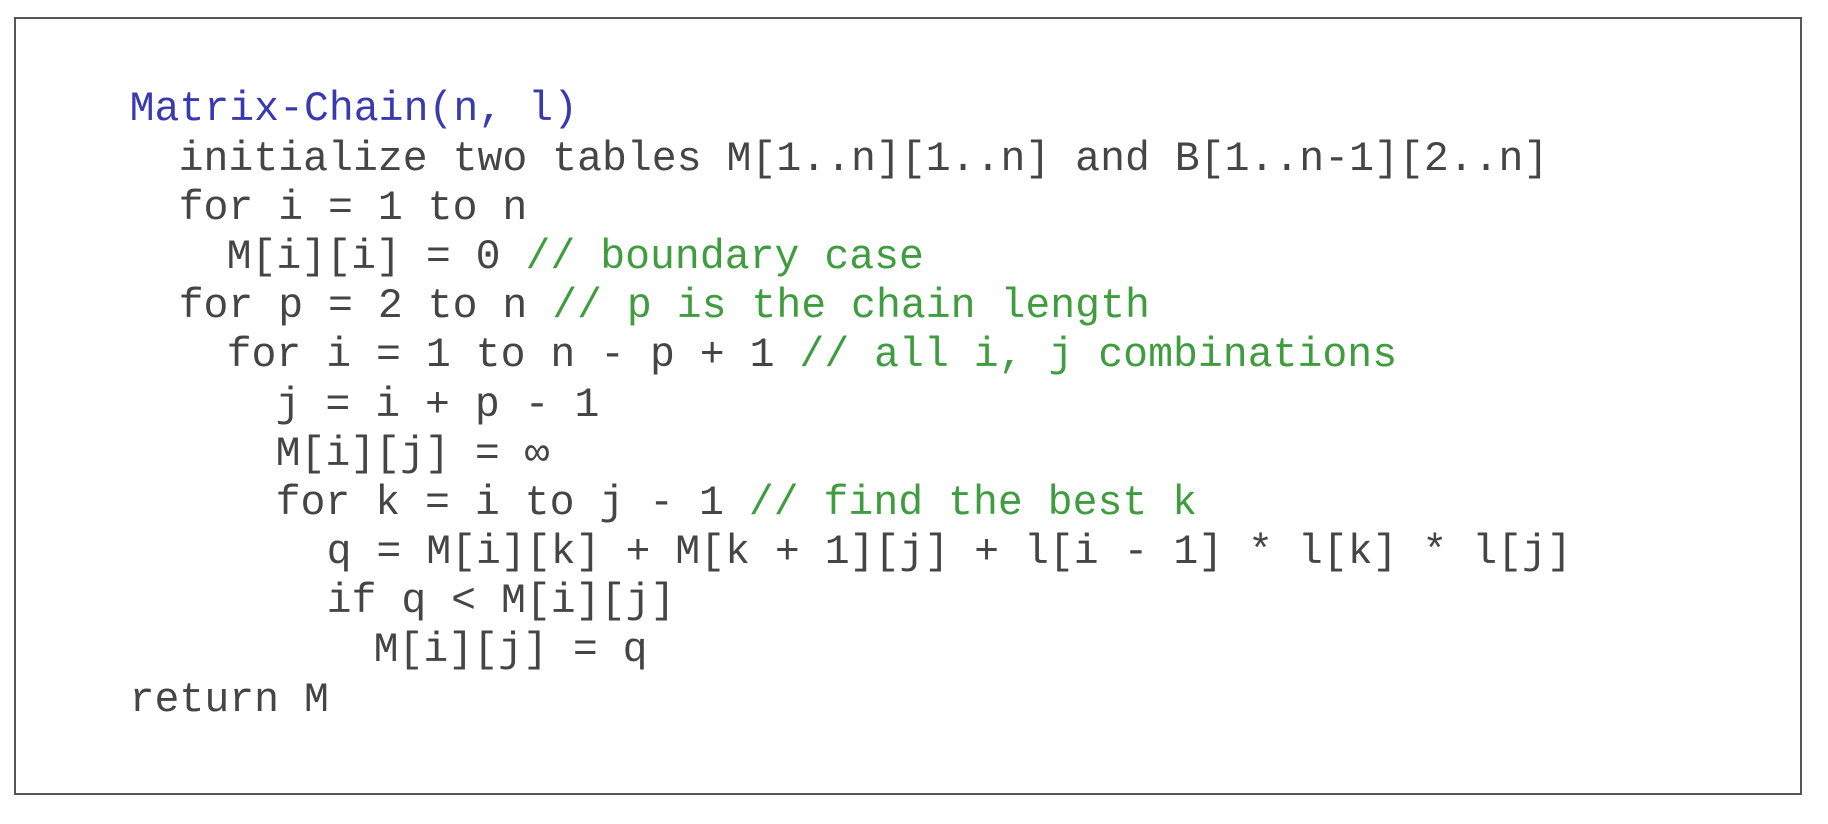 The width and height of the screenshot is (1828, 824). I want to click on code-text: M[i][j] = q, so click(510, 650).